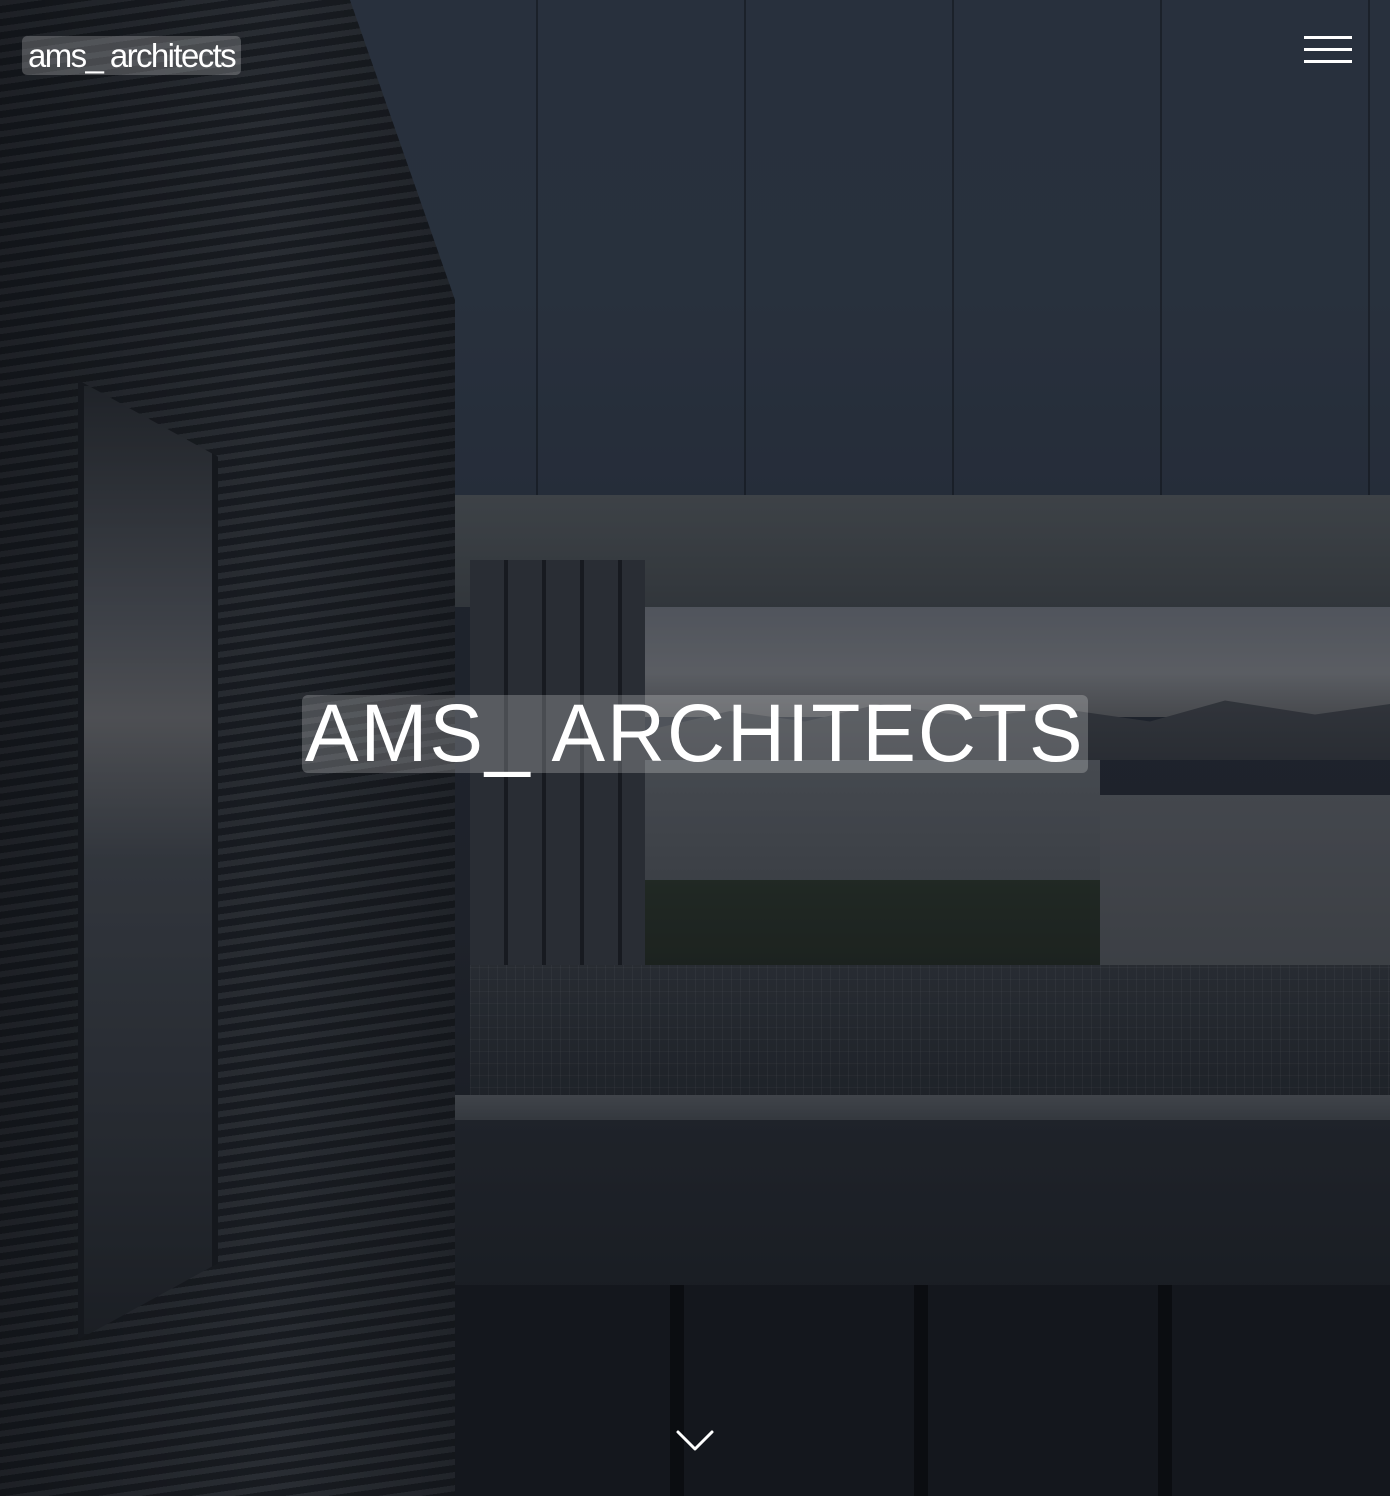 This screenshot has height=1496, width=1390. I want to click on scroll-down-button, so click(695, 1440).